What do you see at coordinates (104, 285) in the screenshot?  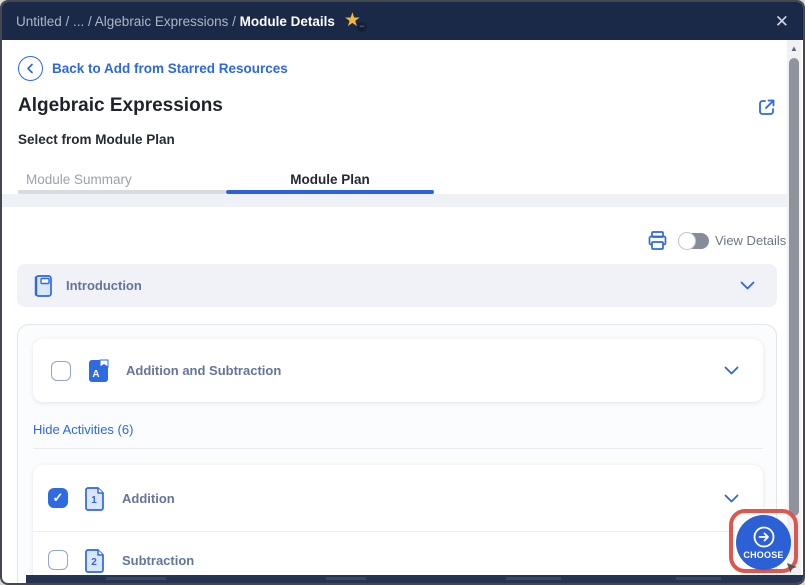 I see `introduction-label: Introduction` at bounding box center [104, 285].